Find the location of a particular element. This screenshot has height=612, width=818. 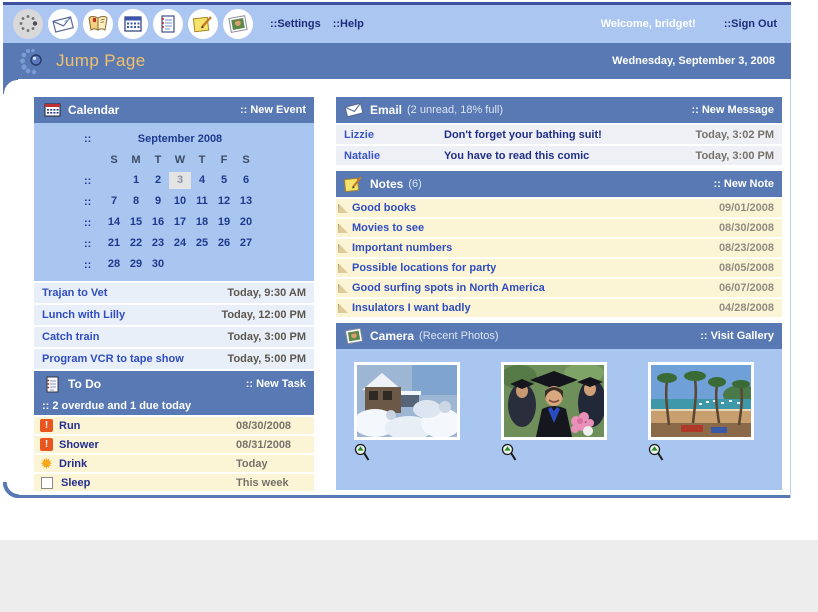

calendar-day: 8 is located at coordinates (136, 201).